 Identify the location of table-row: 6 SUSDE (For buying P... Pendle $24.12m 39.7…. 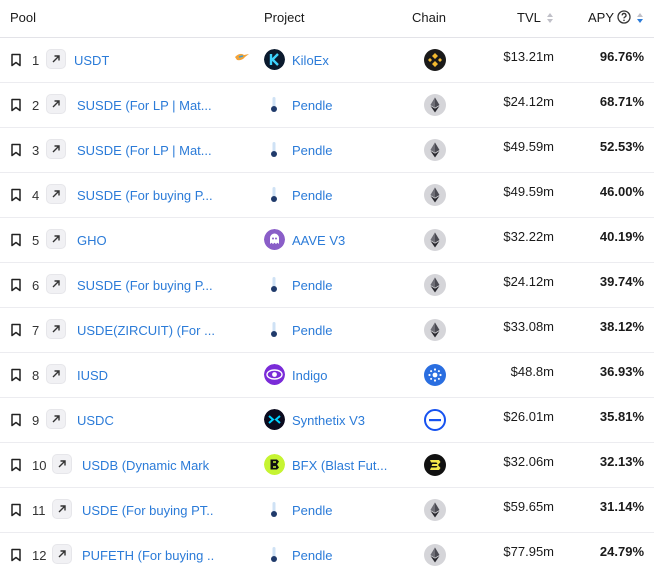
(327, 285).